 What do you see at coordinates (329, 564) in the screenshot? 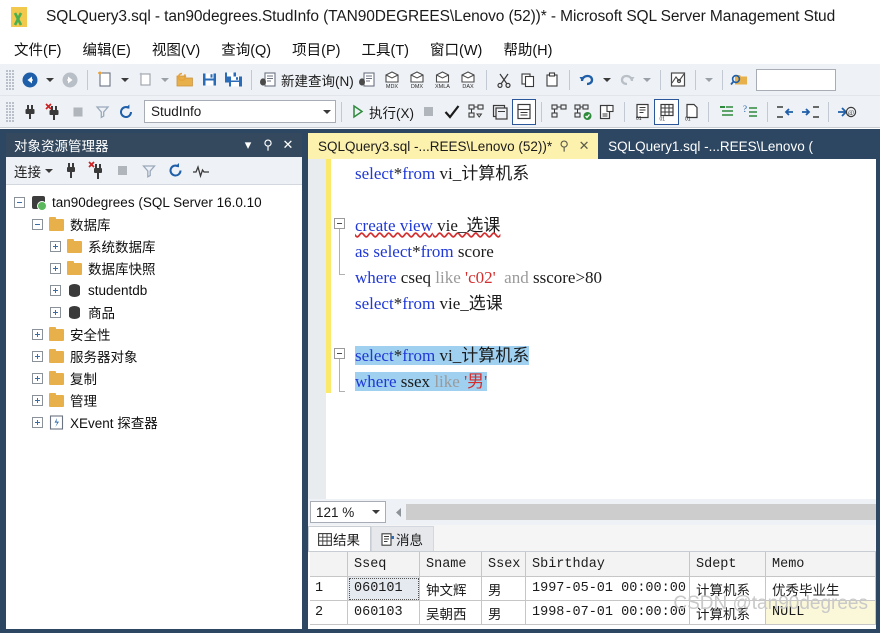
I see `grid-header-rownum` at bounding box center [329, 564].